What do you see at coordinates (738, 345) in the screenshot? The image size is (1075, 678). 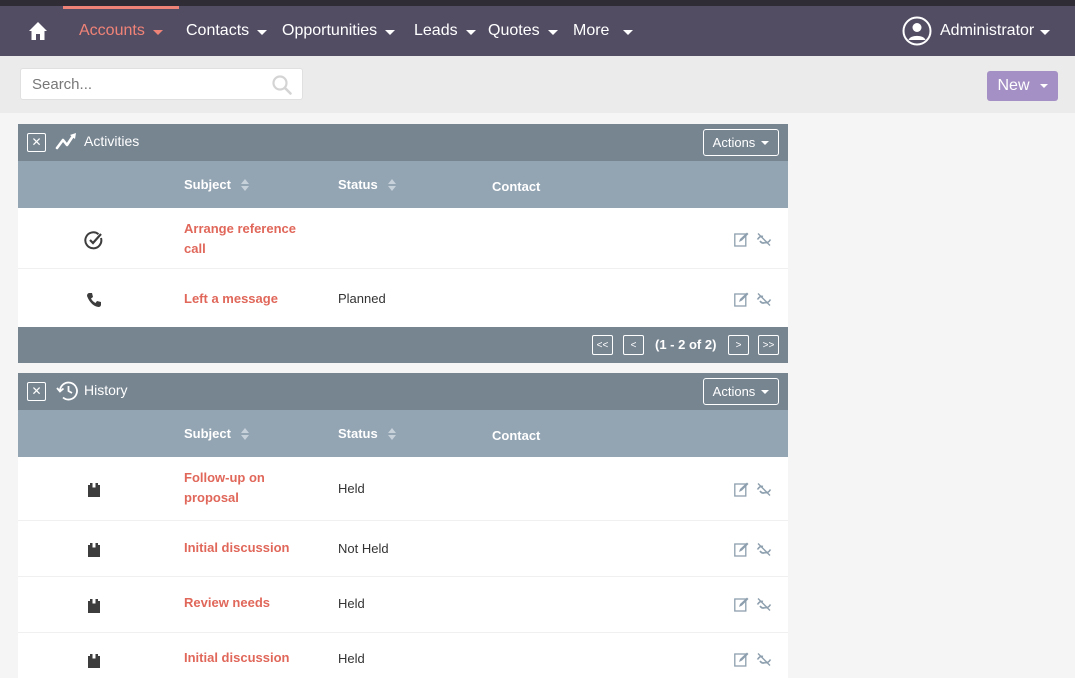 I see `next-page-button: >` at bounding box center [738, 345].